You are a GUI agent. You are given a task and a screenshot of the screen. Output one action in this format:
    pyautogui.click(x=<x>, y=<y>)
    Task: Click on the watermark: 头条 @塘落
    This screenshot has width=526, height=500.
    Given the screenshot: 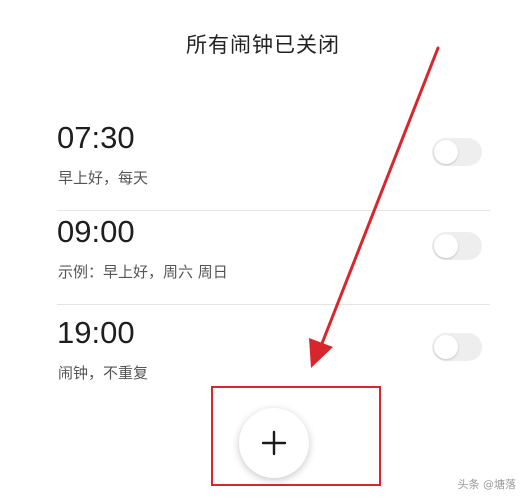 What is the action you would take?
    pyautogui.click(x=487, y=484)
    